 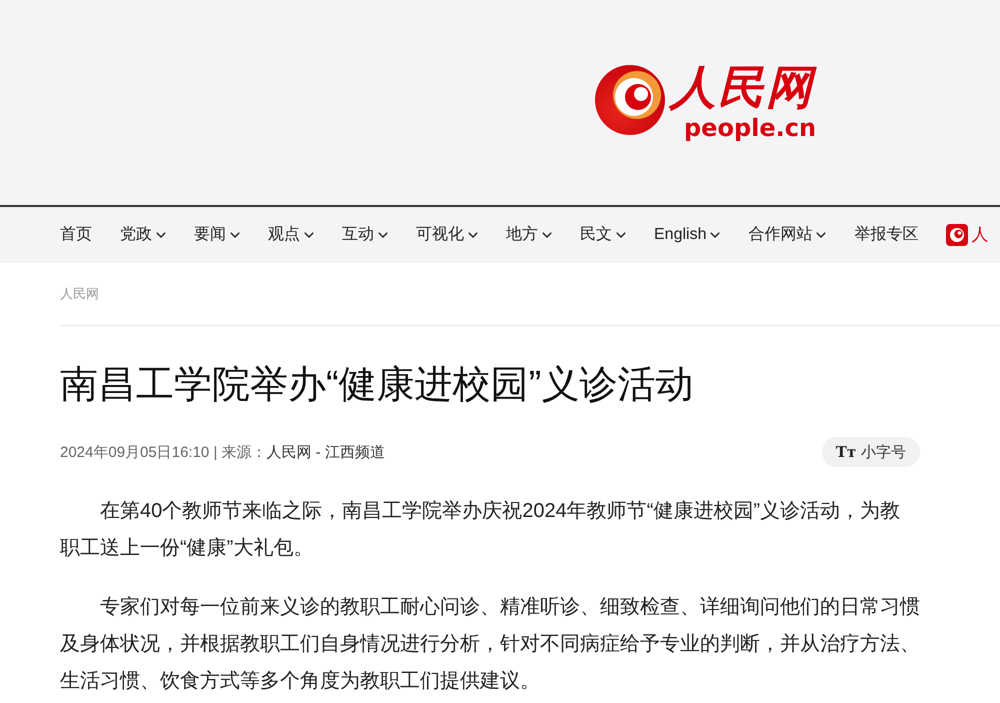 What do you see at coordinates (447, 235) in the screenshot?
I see `nav-menu-link: 可视化` at bounding box center [447, 235].